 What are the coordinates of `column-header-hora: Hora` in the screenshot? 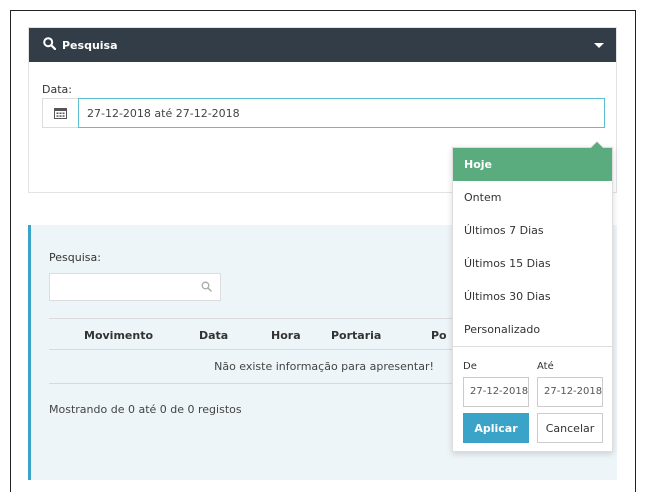 It's located at (286, 335).